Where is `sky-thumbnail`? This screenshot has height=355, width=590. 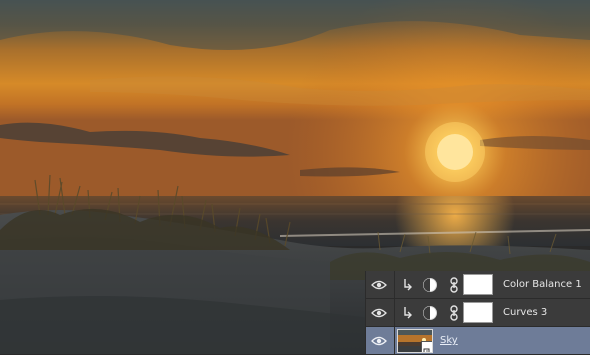
sky-thumbnail is located at coordinates (415, 341).